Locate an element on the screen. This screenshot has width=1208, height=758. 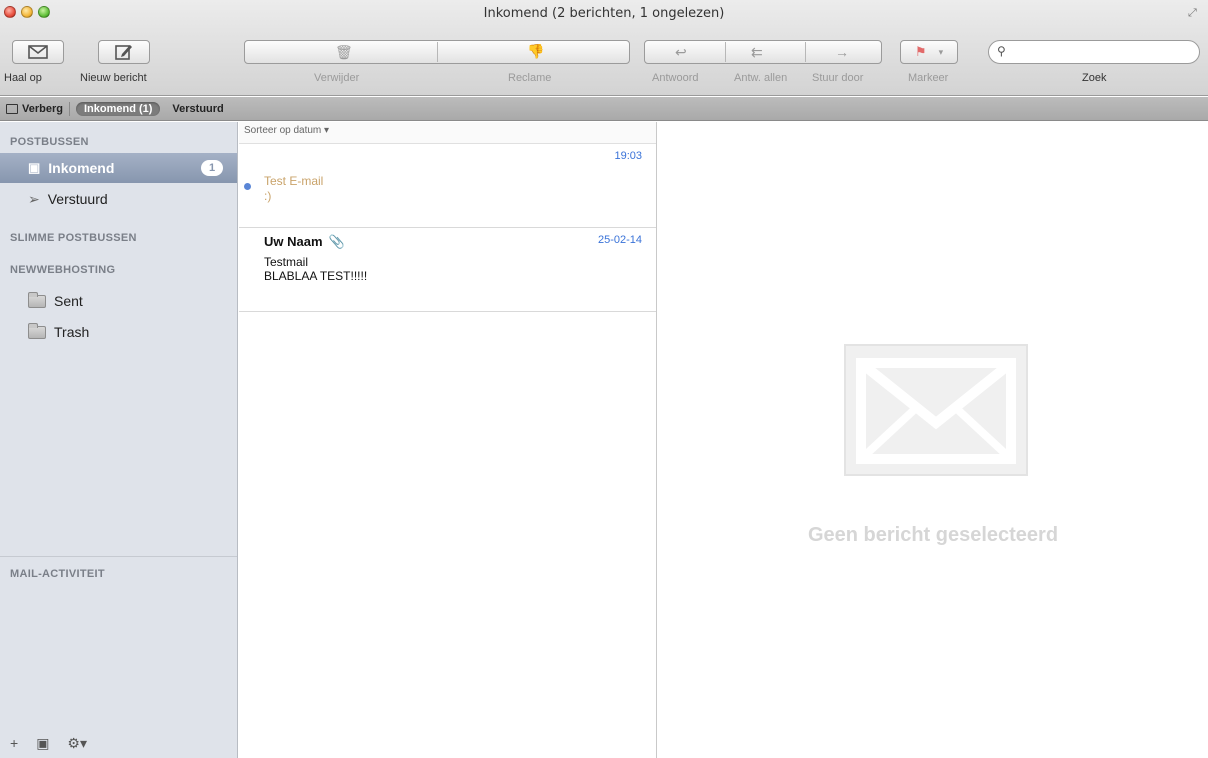
sidebar-bottom-bar: + ▣ ⚙▾ is located at coordinates (48, 743).